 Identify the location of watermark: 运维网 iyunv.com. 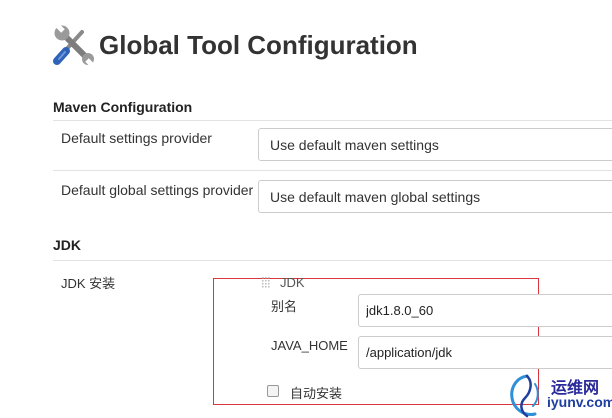
(558, 395).